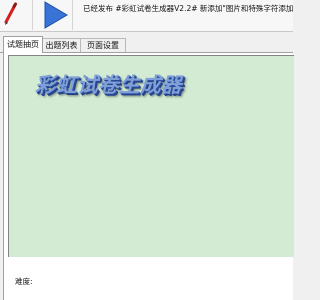 This screenshot has width=320, height=300. What do you see at coordinates (103, 45) in the screenshot?
I see `tab-page-settings: 页面设置` at bounding box center [103, 45].